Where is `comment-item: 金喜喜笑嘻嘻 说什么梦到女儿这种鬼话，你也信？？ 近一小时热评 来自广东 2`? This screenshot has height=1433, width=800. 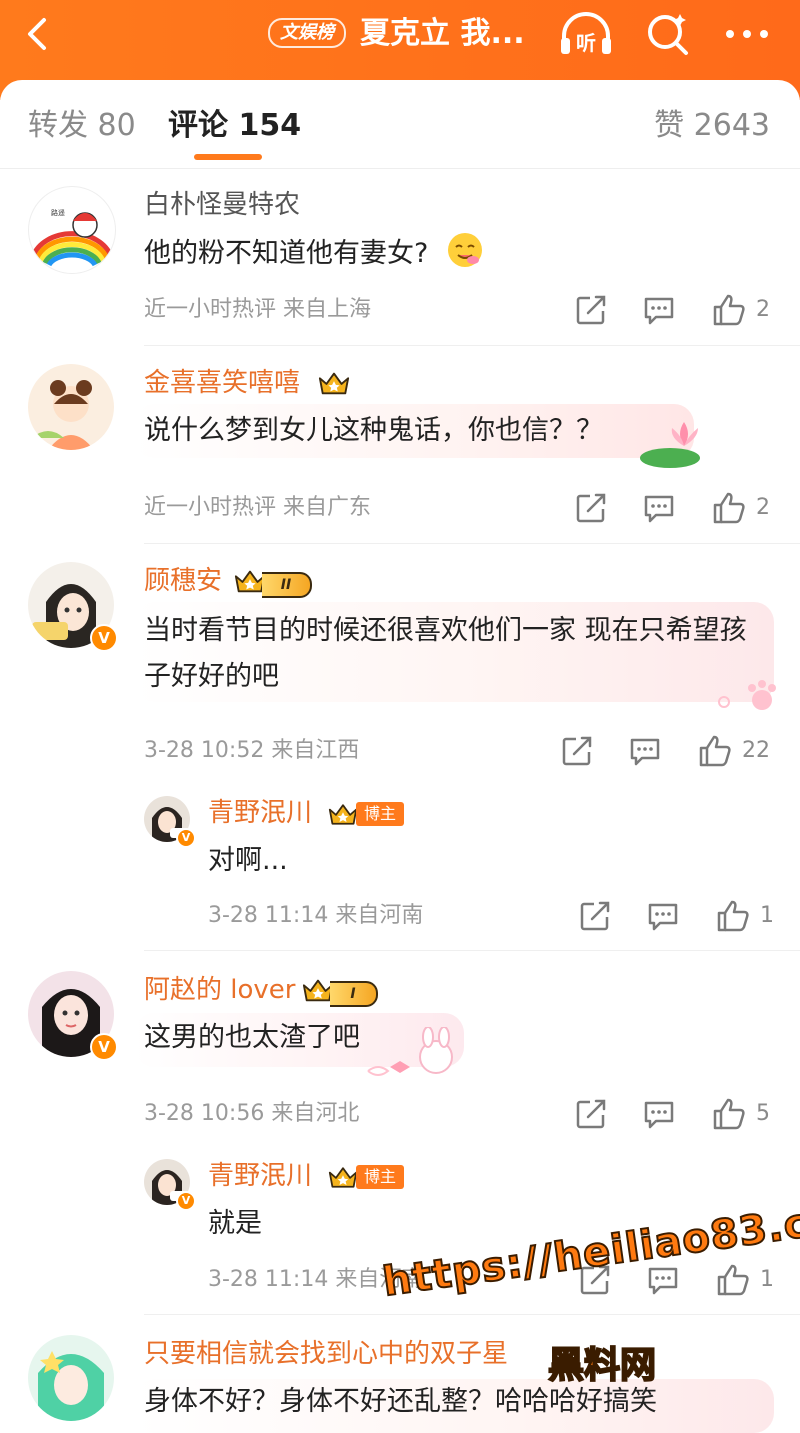 comment-item: 金喜喜笑嘻嘻 说什么梦到女儿这种鬼话，你也信？？ 近一小时热评 来自广东 2 is located at coordinates (400, 445).